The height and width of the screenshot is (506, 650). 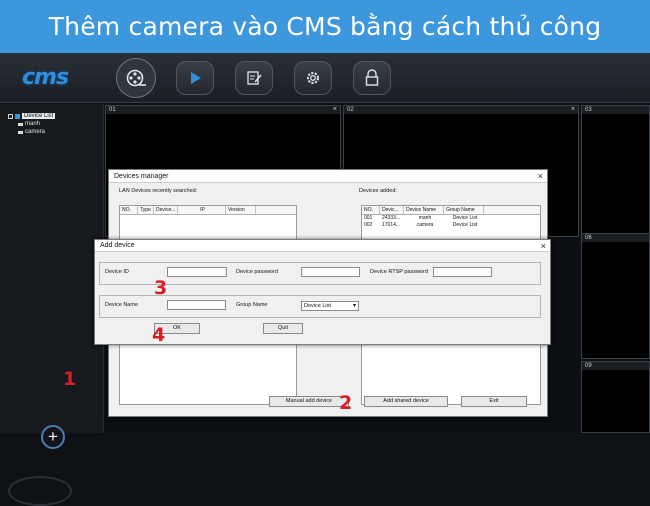 I want to click on nav-lock-button, so click(x=372, y=78).